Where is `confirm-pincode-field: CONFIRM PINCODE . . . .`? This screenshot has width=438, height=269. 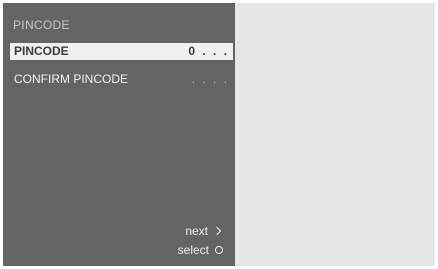
confirm-pincode-field: CONFIRM PINCODE . . . . is located at coordinates (121, 79).